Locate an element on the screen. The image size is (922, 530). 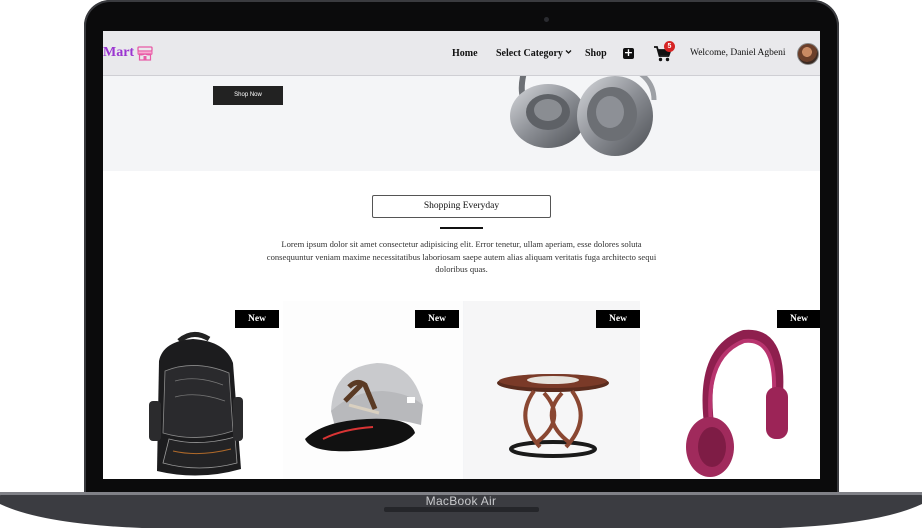
chevron-down-icon is located at coordinates (568, 52).